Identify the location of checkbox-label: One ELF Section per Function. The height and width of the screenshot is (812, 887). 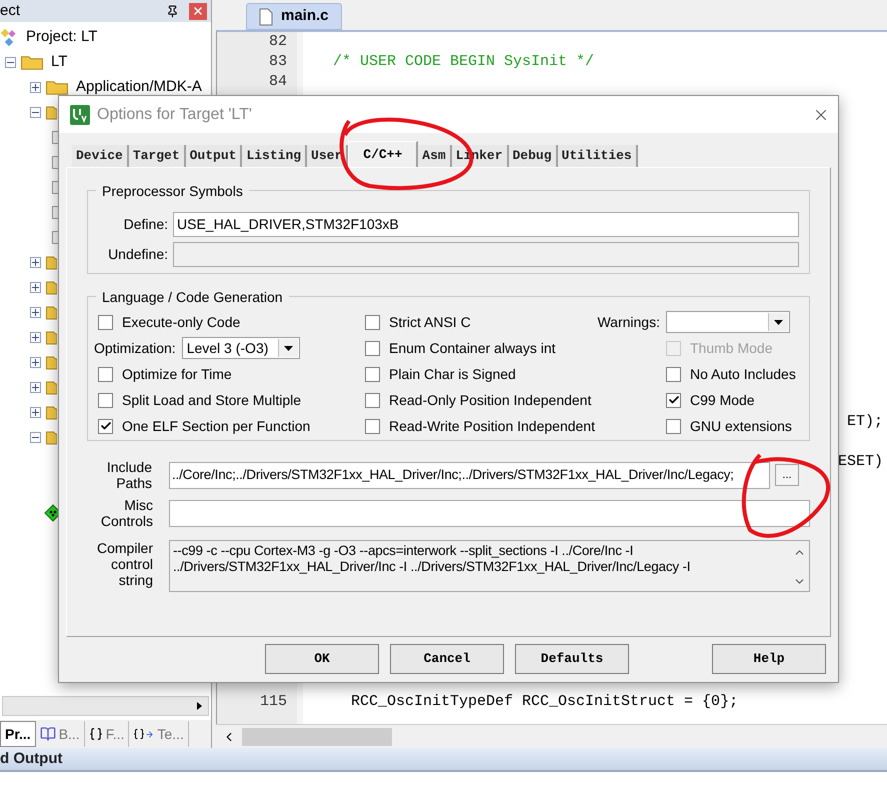
(216, 426).